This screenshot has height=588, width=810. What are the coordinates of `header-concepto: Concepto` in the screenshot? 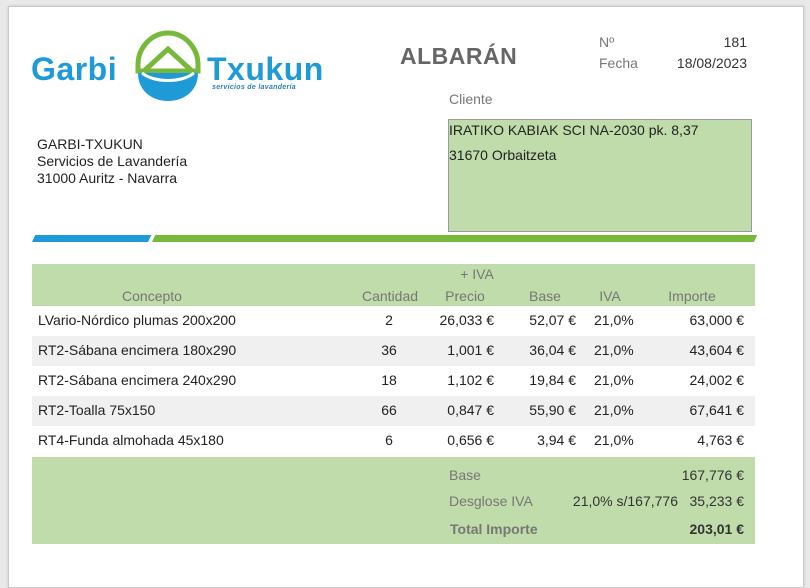 It's located at (152, 296).